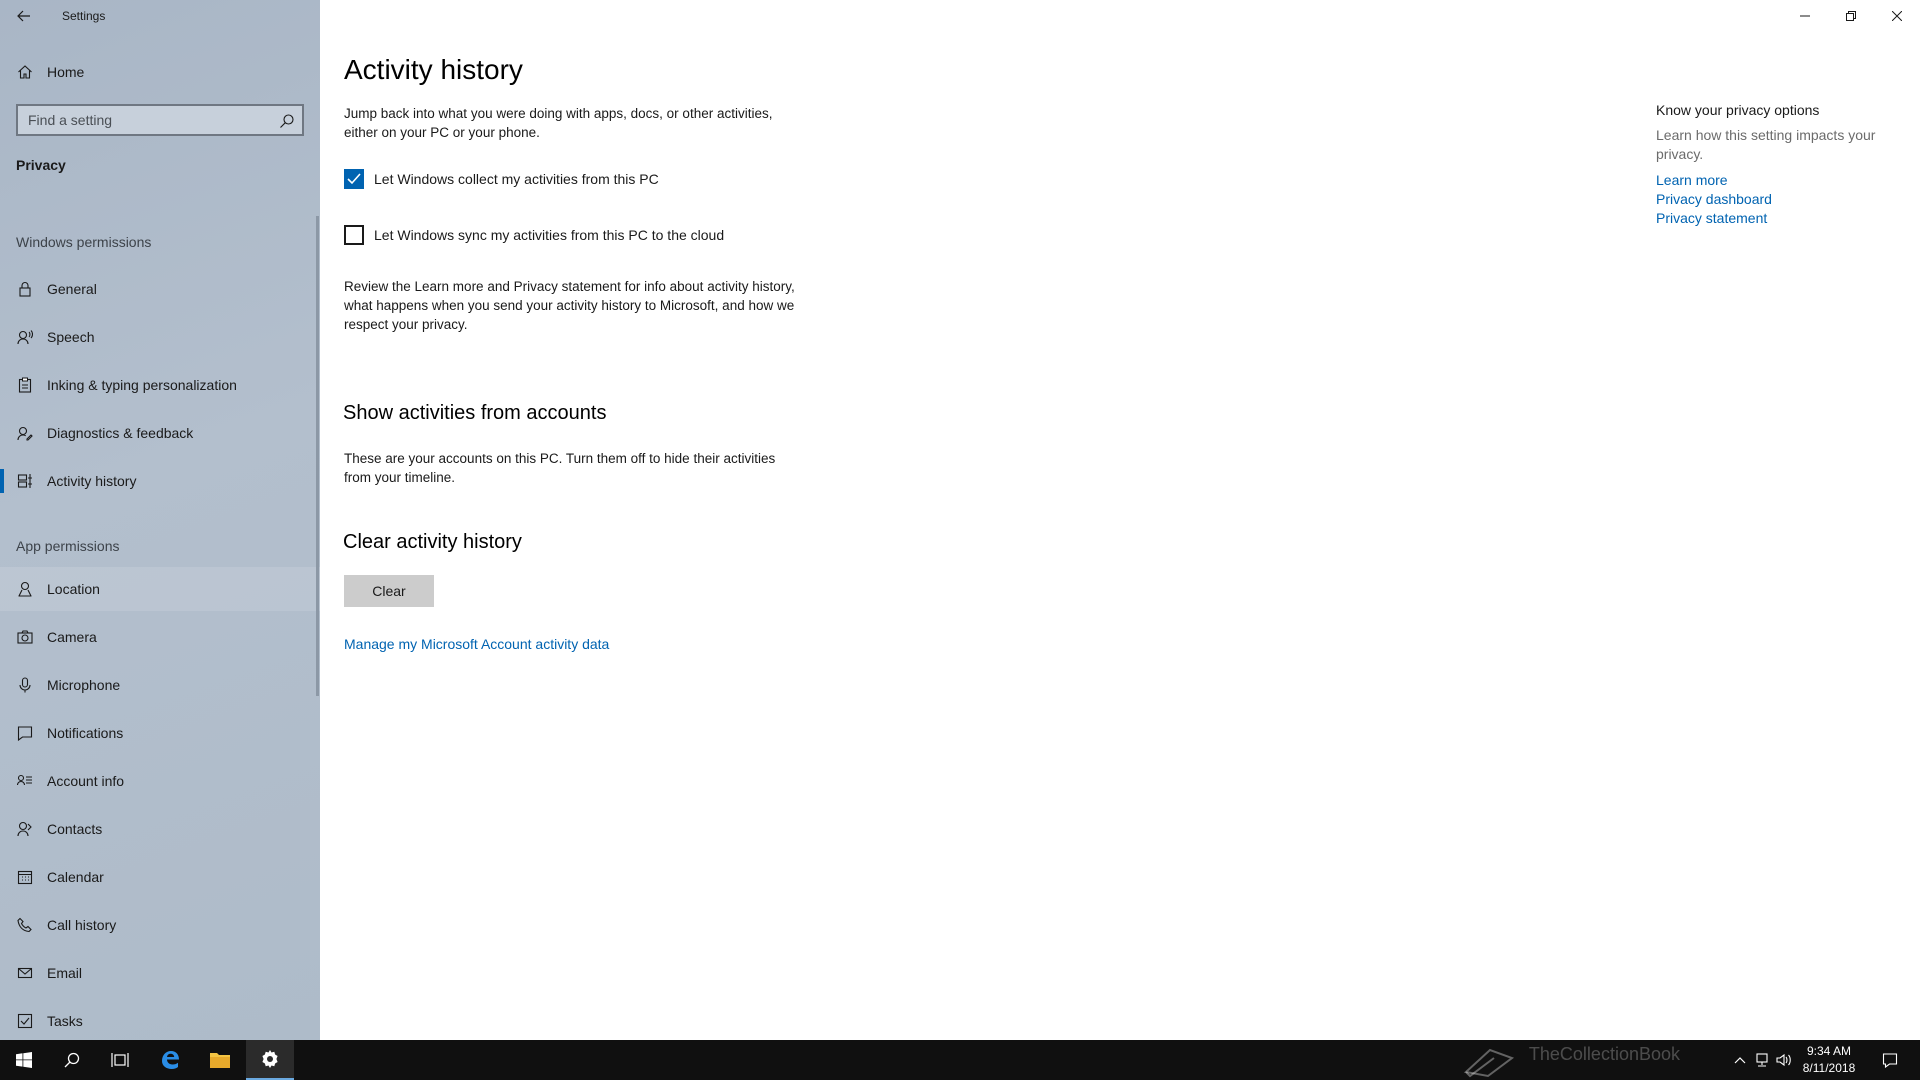  I want to click on account-info-icon, so click(25, 781).